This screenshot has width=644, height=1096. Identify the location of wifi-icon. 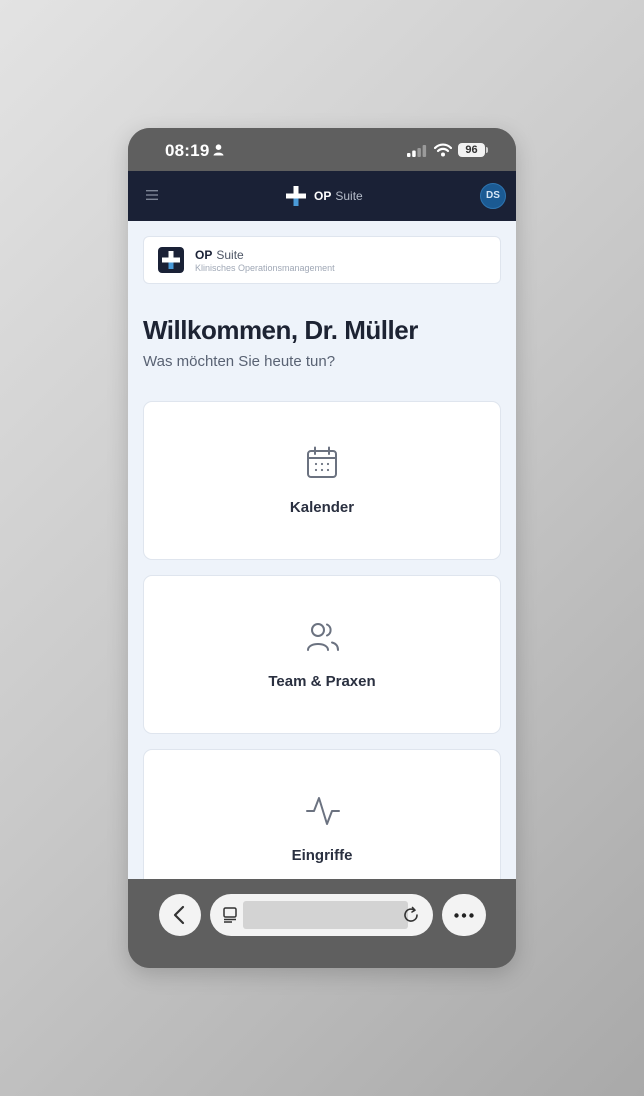
(443, 150).